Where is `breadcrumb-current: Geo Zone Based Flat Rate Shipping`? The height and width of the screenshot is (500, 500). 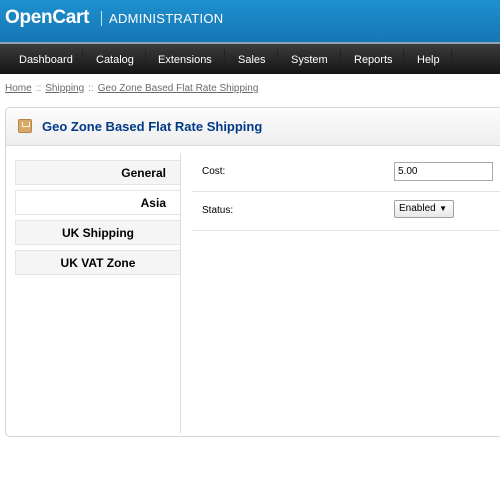 breadcrumb-current: Geo Zone Based Flat Rate Shipping is located at coordinates (178, 88).